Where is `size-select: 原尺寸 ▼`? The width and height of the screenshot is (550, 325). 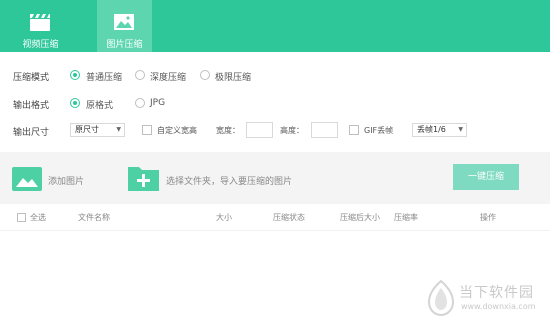 size-select: 原尺寸 ▼ is located at coordinates (97, 130).